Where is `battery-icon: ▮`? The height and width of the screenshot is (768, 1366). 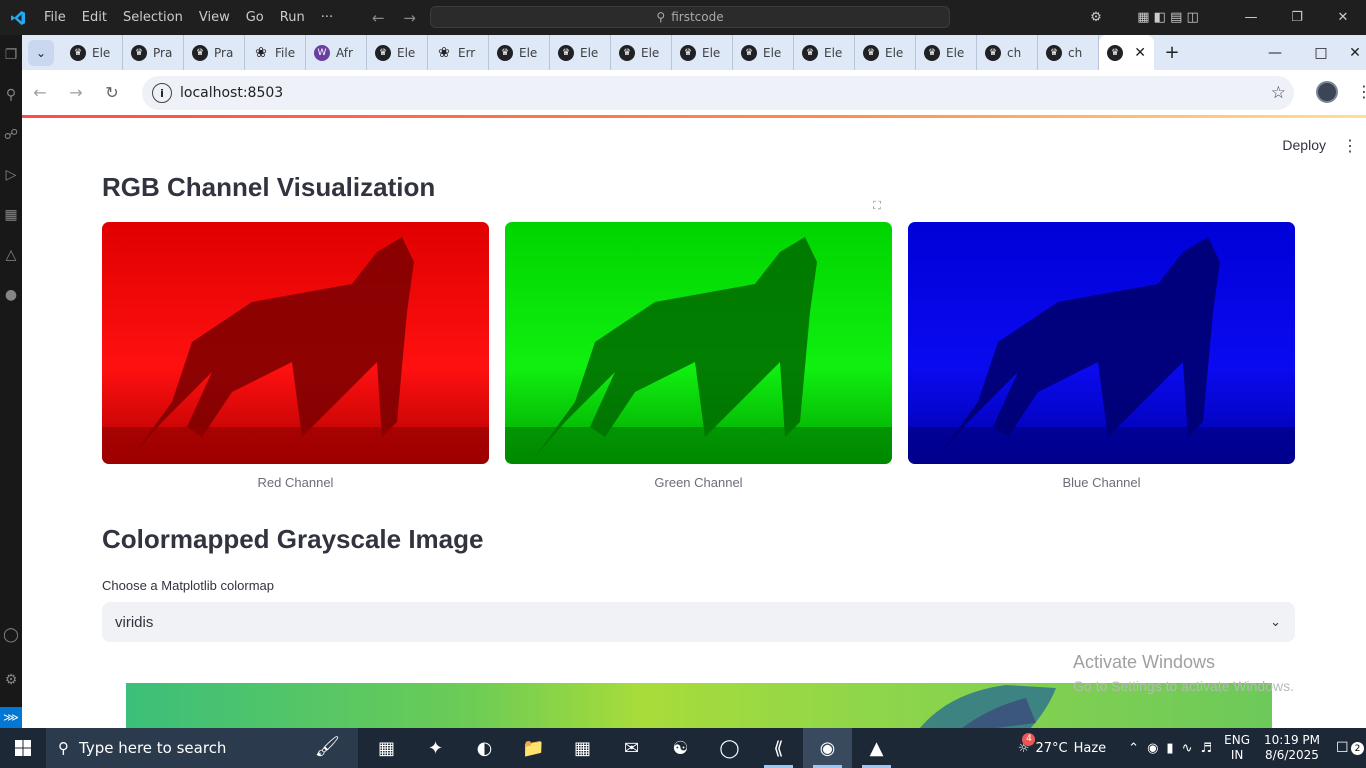 battery-icon: ▮ is located at coordinates (1169, 748).